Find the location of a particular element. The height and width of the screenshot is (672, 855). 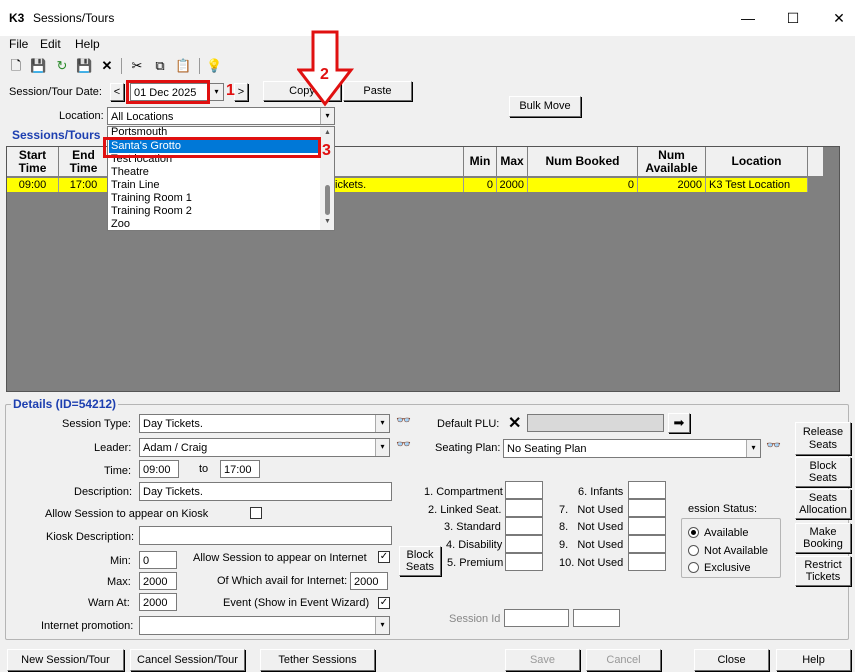

toolbar-separator is located at coordinates (121, 66).